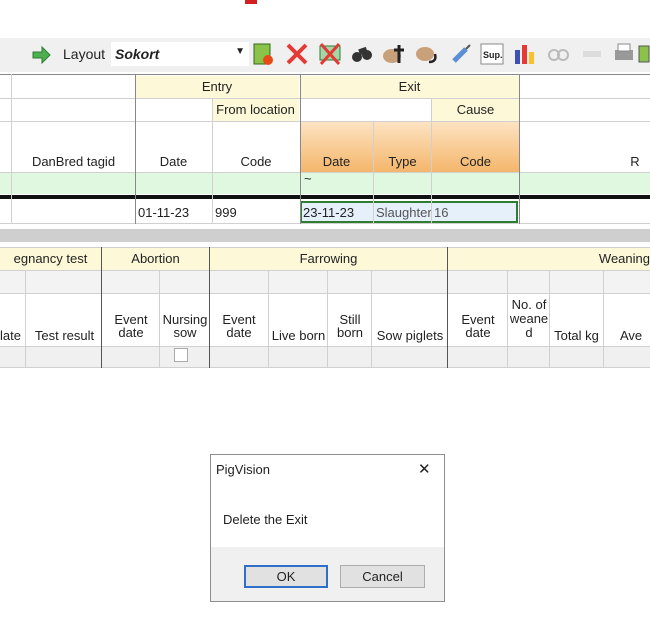 The height and width of the screenshot is (639, 650). I want to click on pig-arrow-icon, so click(427, 54).